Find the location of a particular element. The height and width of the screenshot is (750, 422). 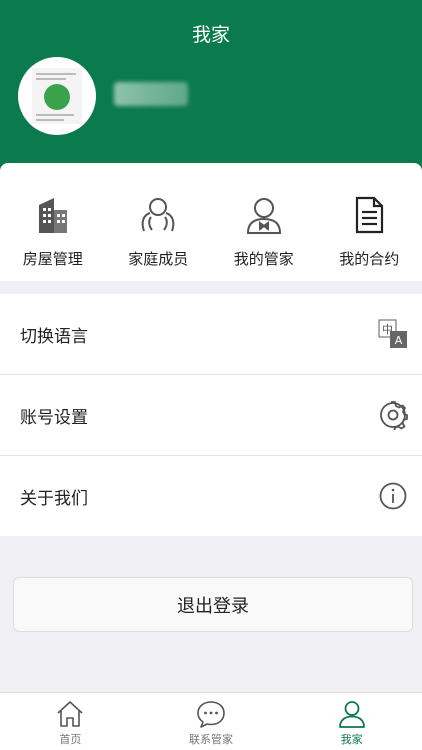

menu-item-label: 账号设置 is located at coordinates (54, 417).